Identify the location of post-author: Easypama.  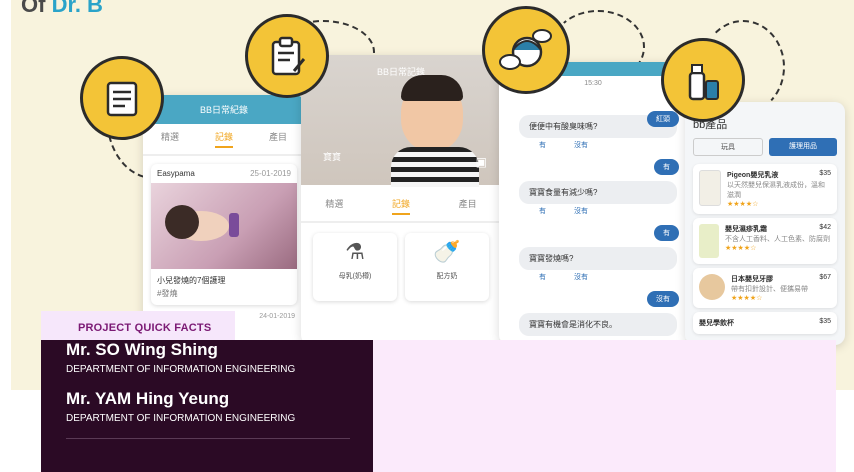
(176, 173).